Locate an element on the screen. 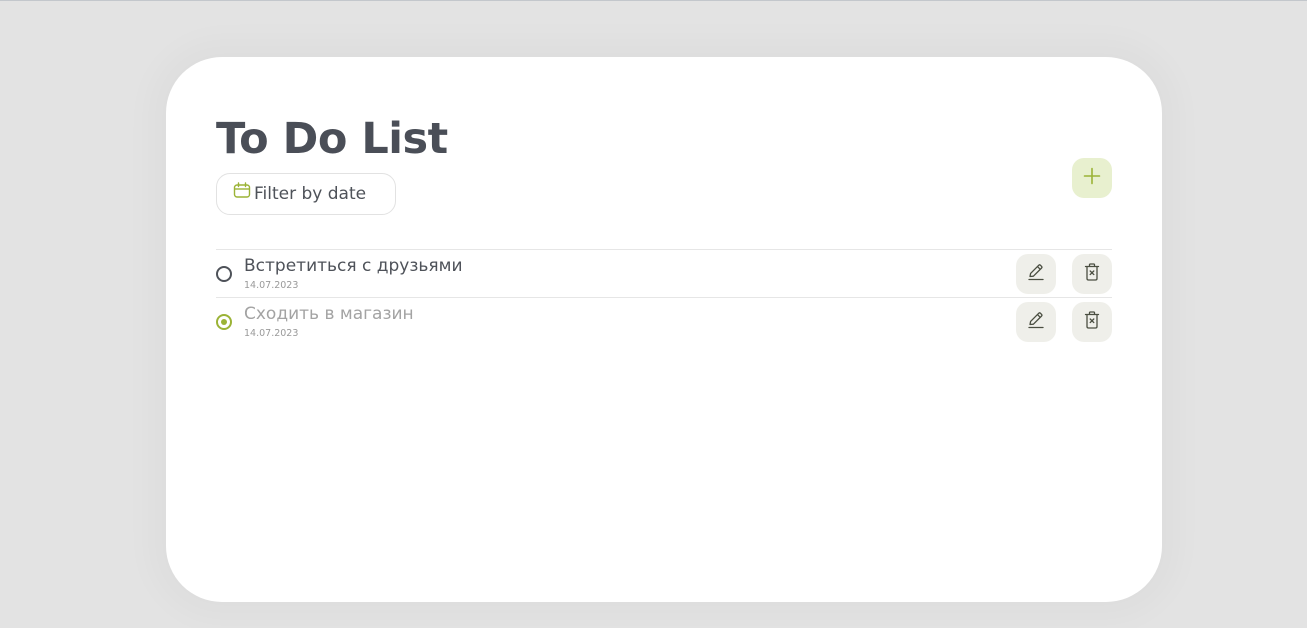 This screenshot has height=628, width=1307. task-row: Сходить в магазин 14.07.2023 is located at coordinates (664, 321).